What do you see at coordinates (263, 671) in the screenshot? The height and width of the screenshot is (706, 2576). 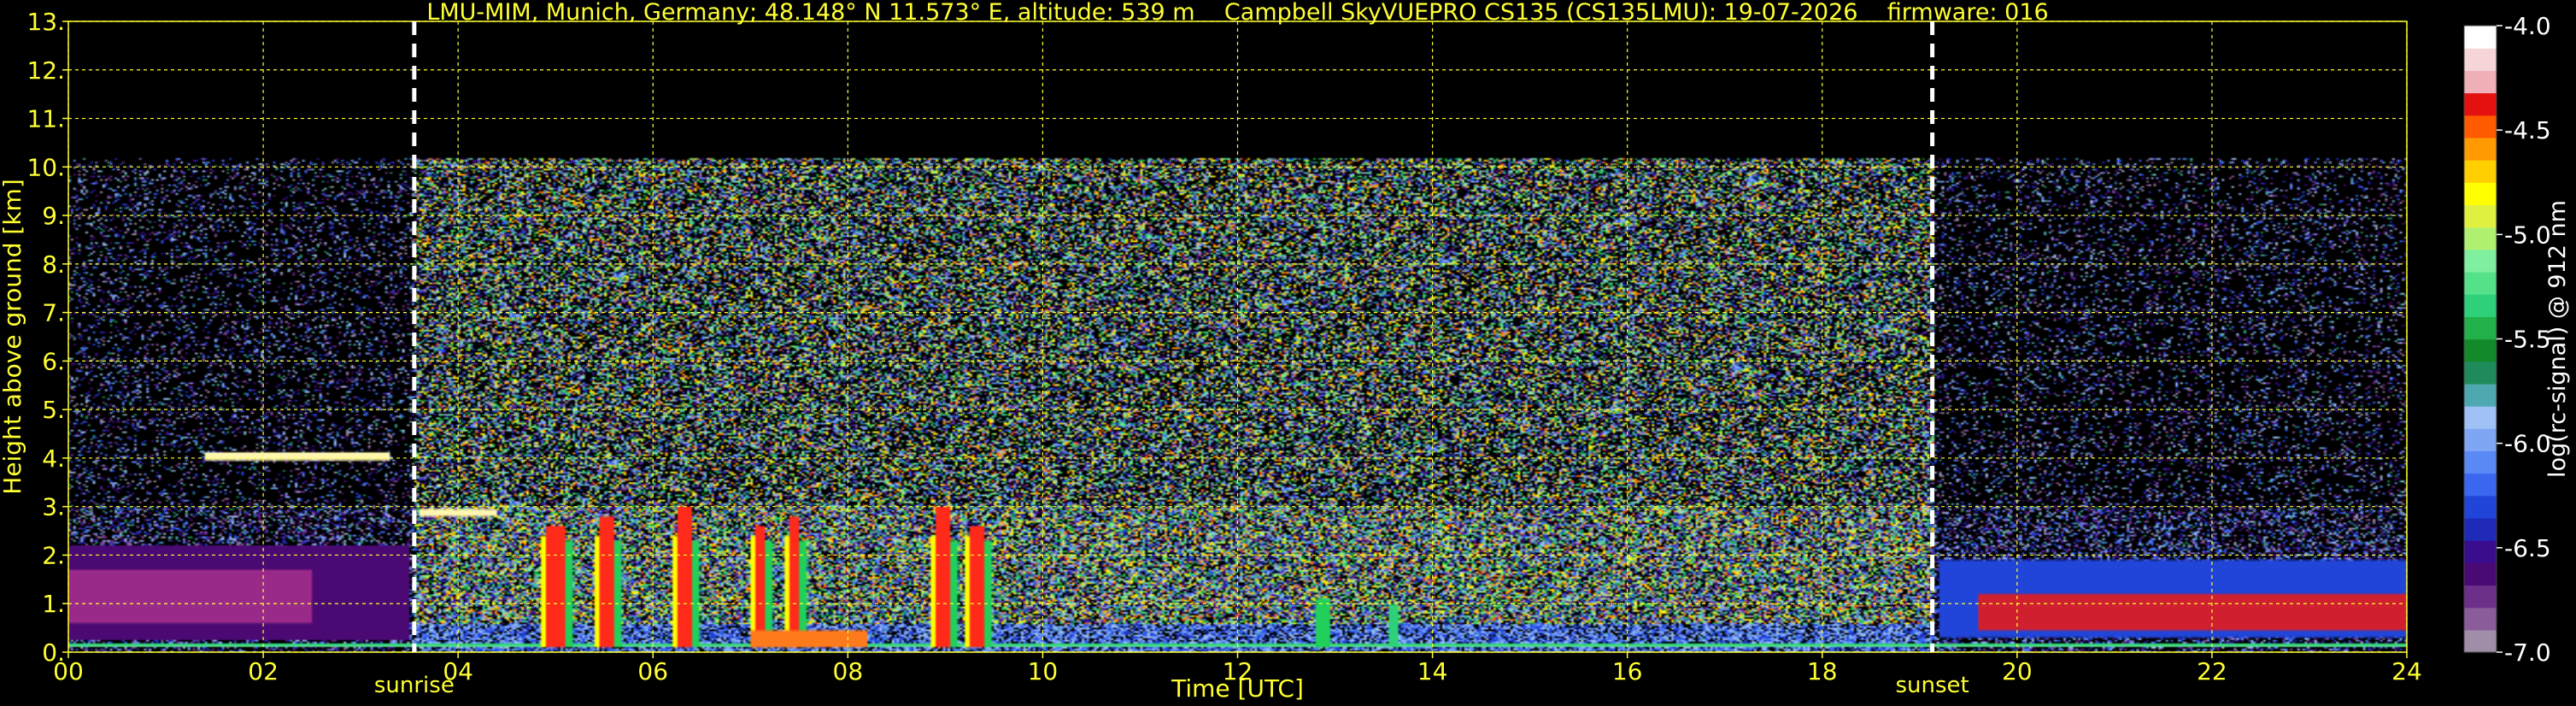 I see `x-tick-label: 02` at bounding box center [263, 671].